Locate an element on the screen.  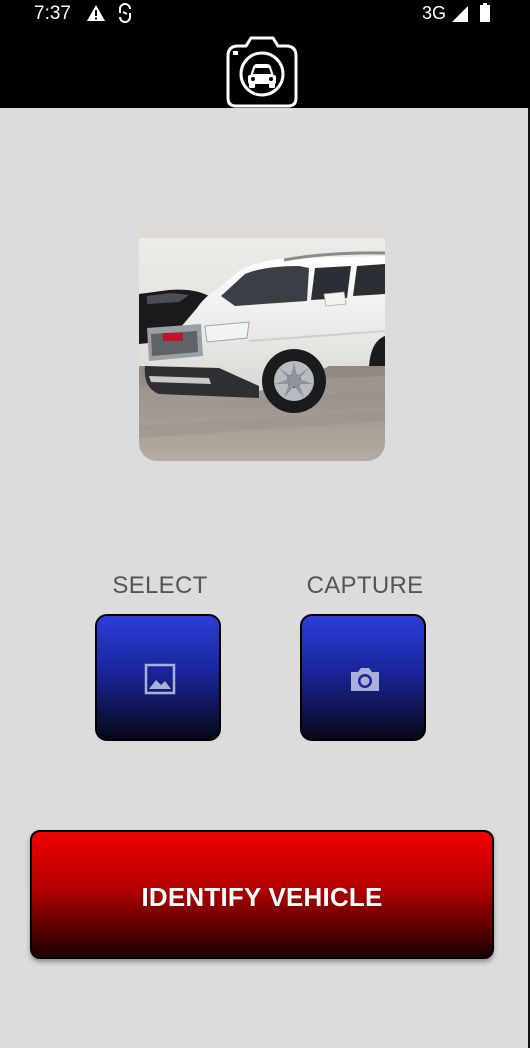
image-icon is located at coordinates (160, 679).